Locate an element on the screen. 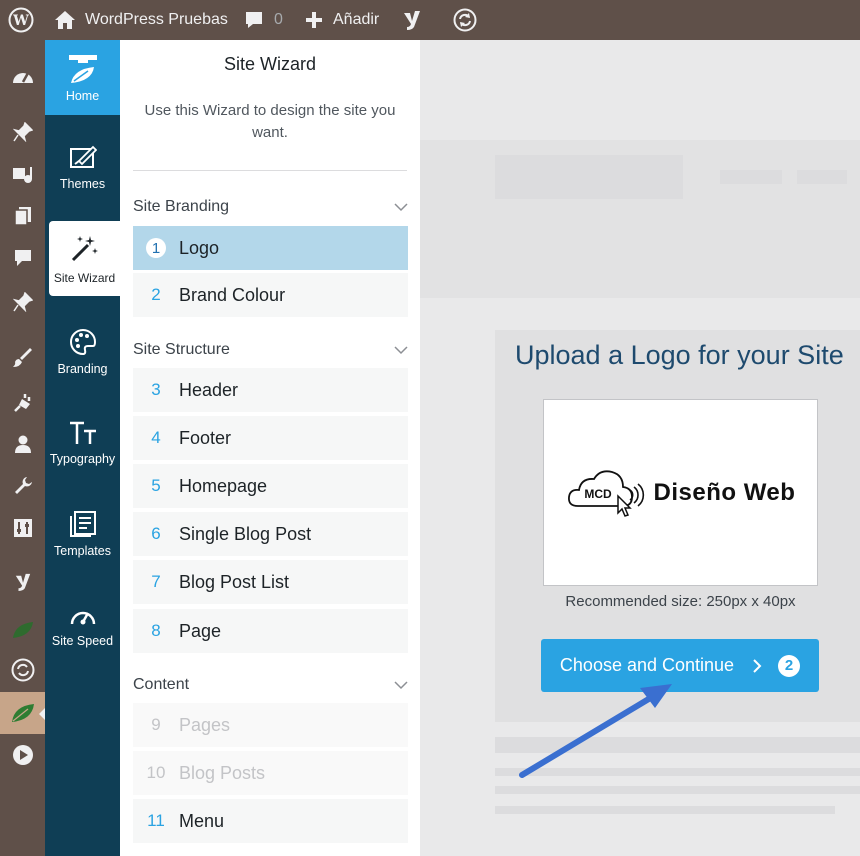  step-label: Brand Colour is located at coordinates (232, 294).